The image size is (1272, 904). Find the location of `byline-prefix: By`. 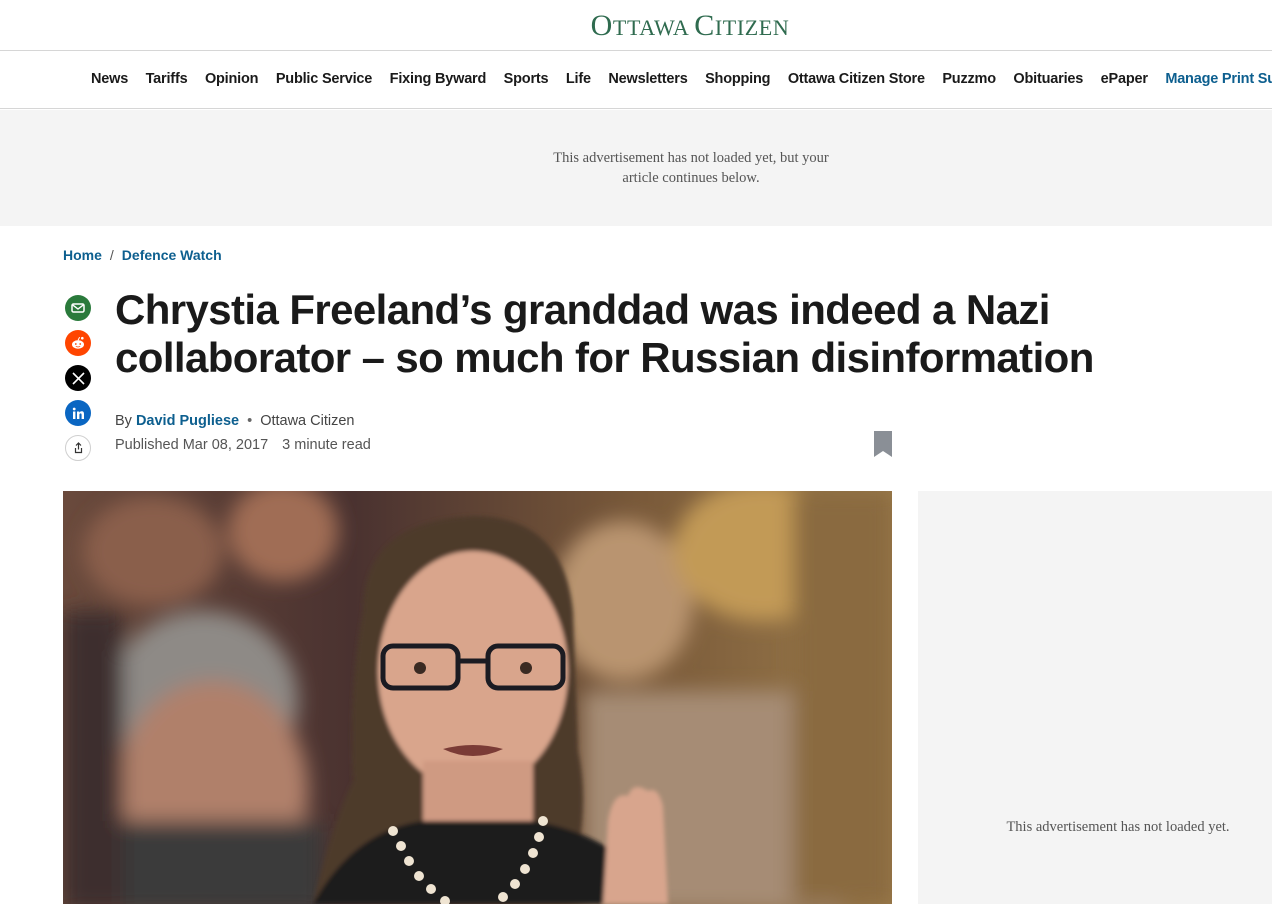

byline-prefix: By is located at coordinates (123, 421).